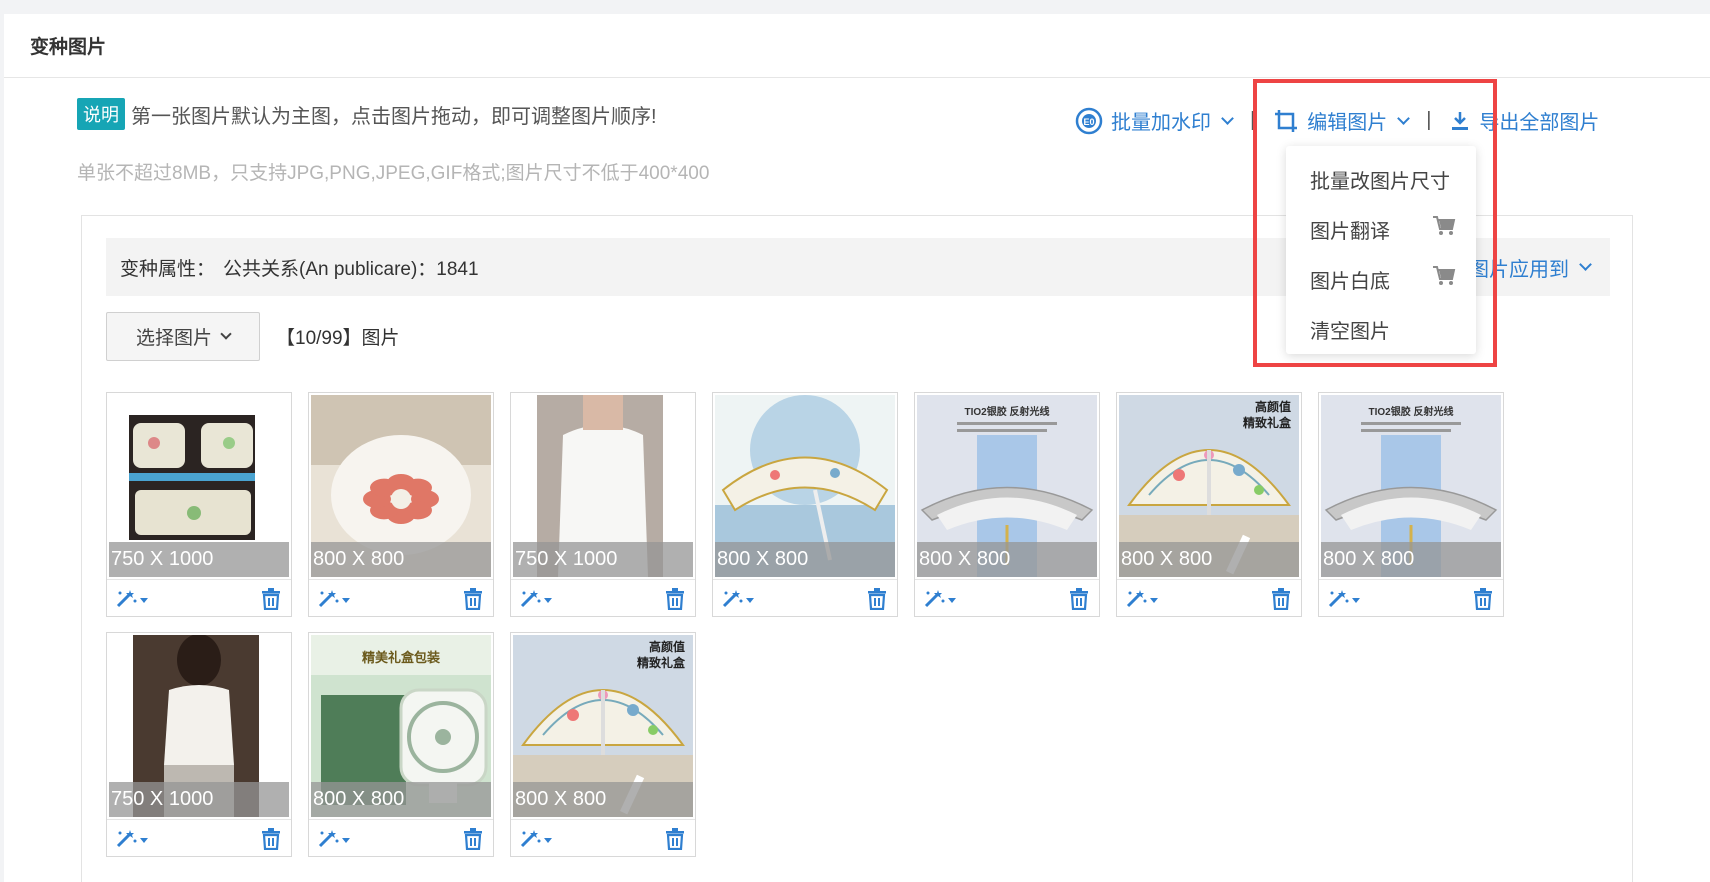 The image size is (1710, 882). What do you see at coordinates (1286, 120) in the screenshot?
I see `crop-icon` at bounding box center [1286, 120].